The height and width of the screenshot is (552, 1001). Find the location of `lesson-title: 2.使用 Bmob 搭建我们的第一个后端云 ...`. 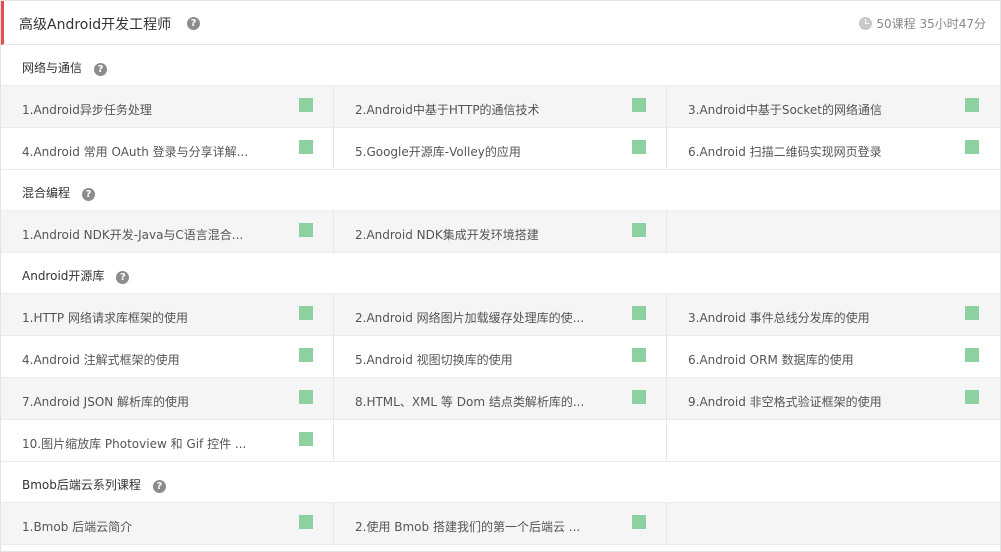

lesson-title: 2.使用 Bmob 搭建我们的第一个后端云 ... is located at coordinates (468, 527).